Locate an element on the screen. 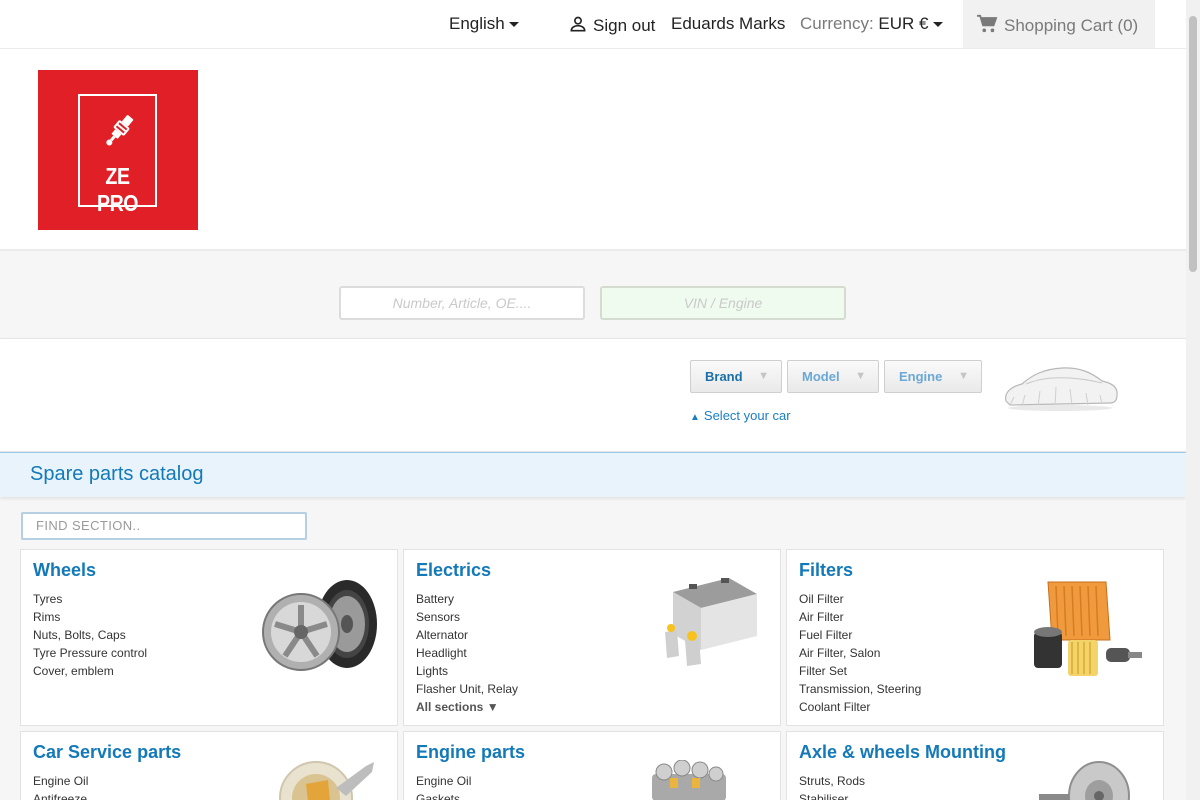 The image size is (1200, 800). list-item: Rims is located at coordinates (90, 617).